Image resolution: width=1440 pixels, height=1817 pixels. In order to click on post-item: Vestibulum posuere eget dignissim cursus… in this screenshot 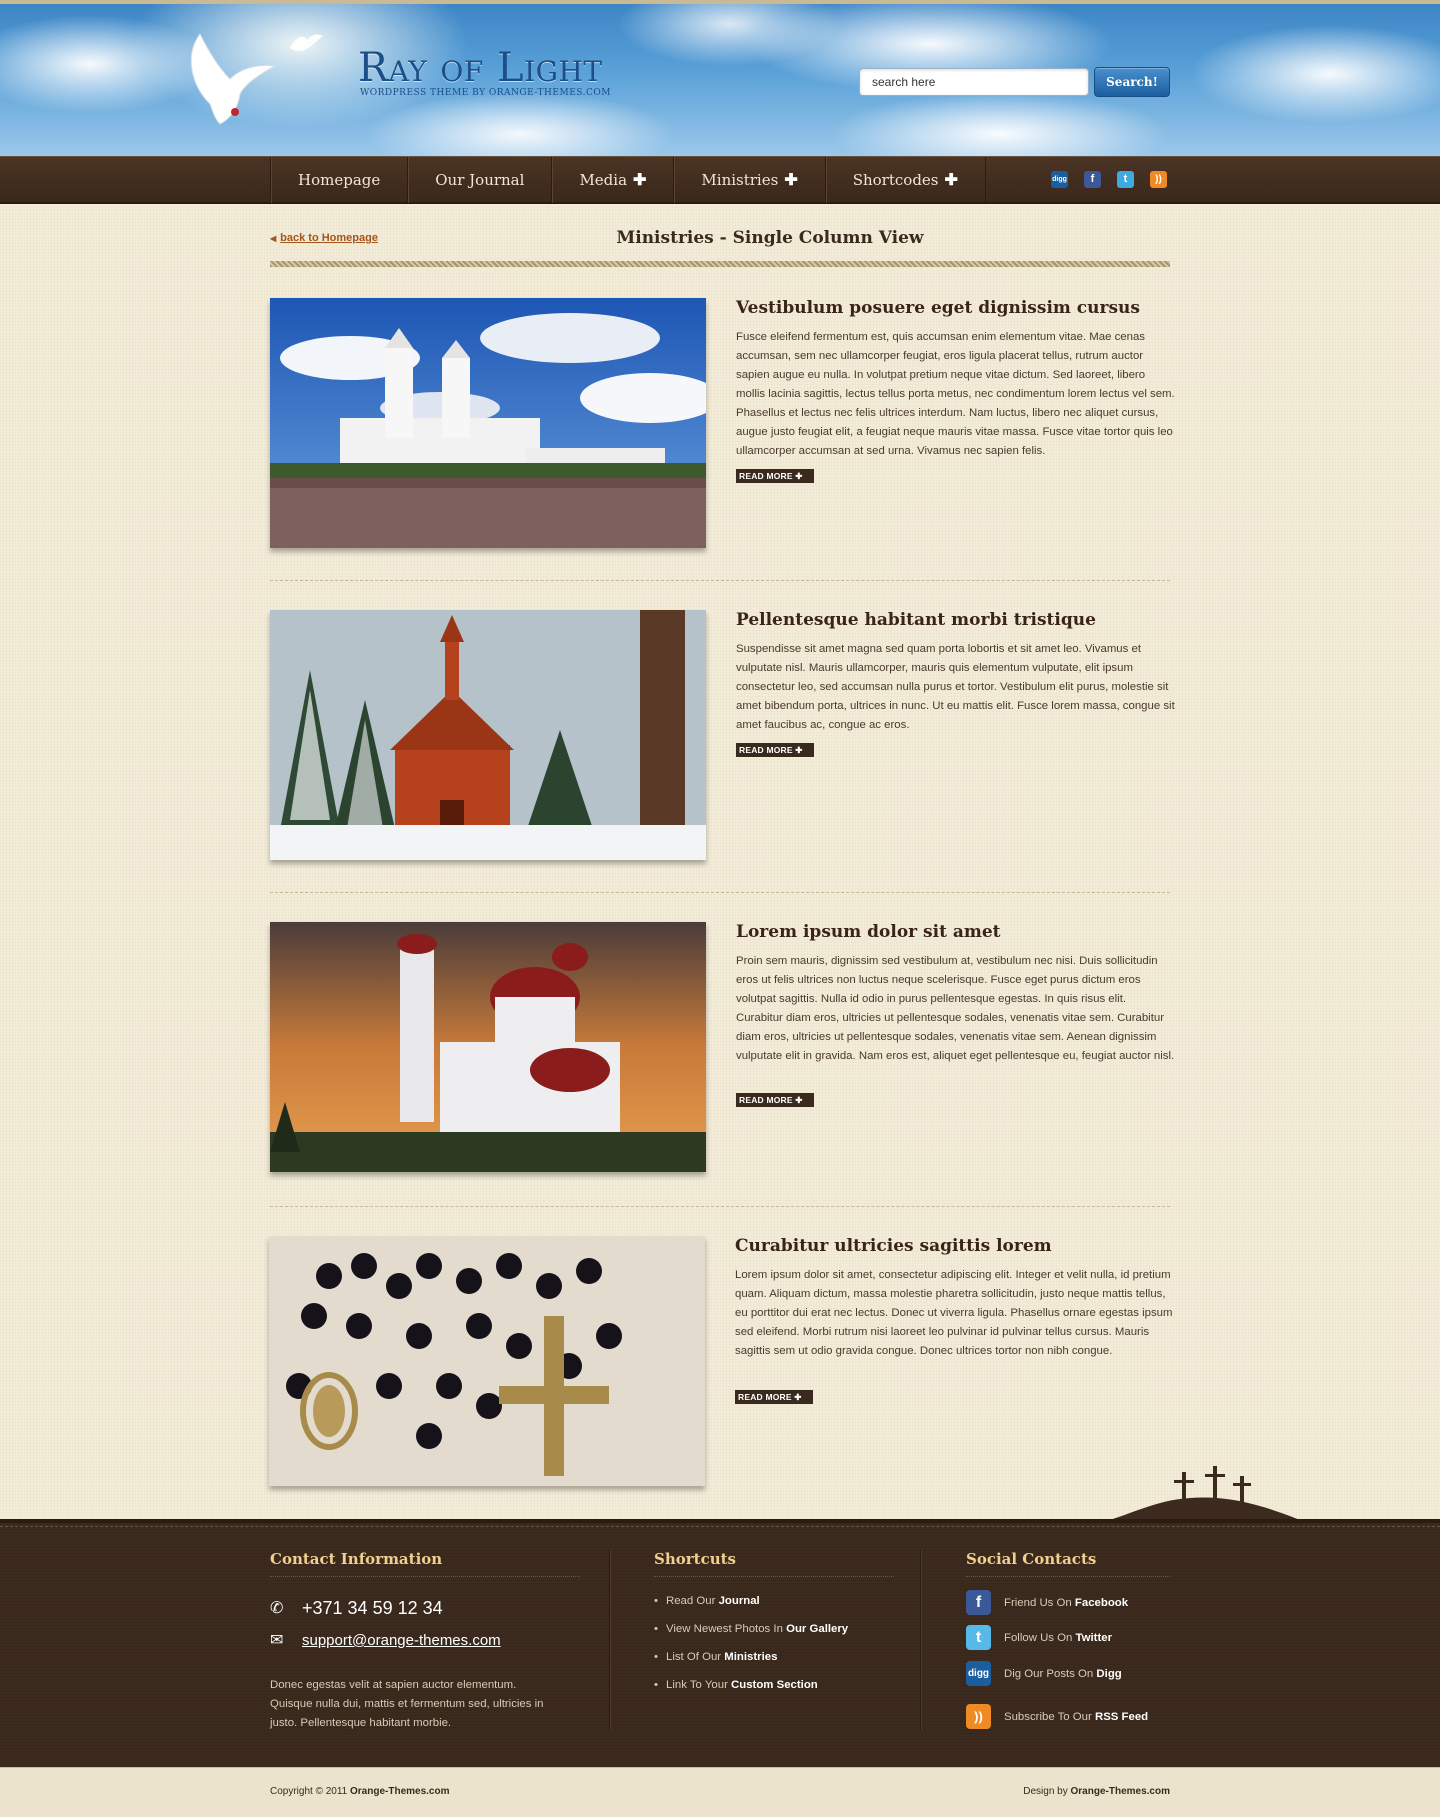, I will do `click(722, 428)`.